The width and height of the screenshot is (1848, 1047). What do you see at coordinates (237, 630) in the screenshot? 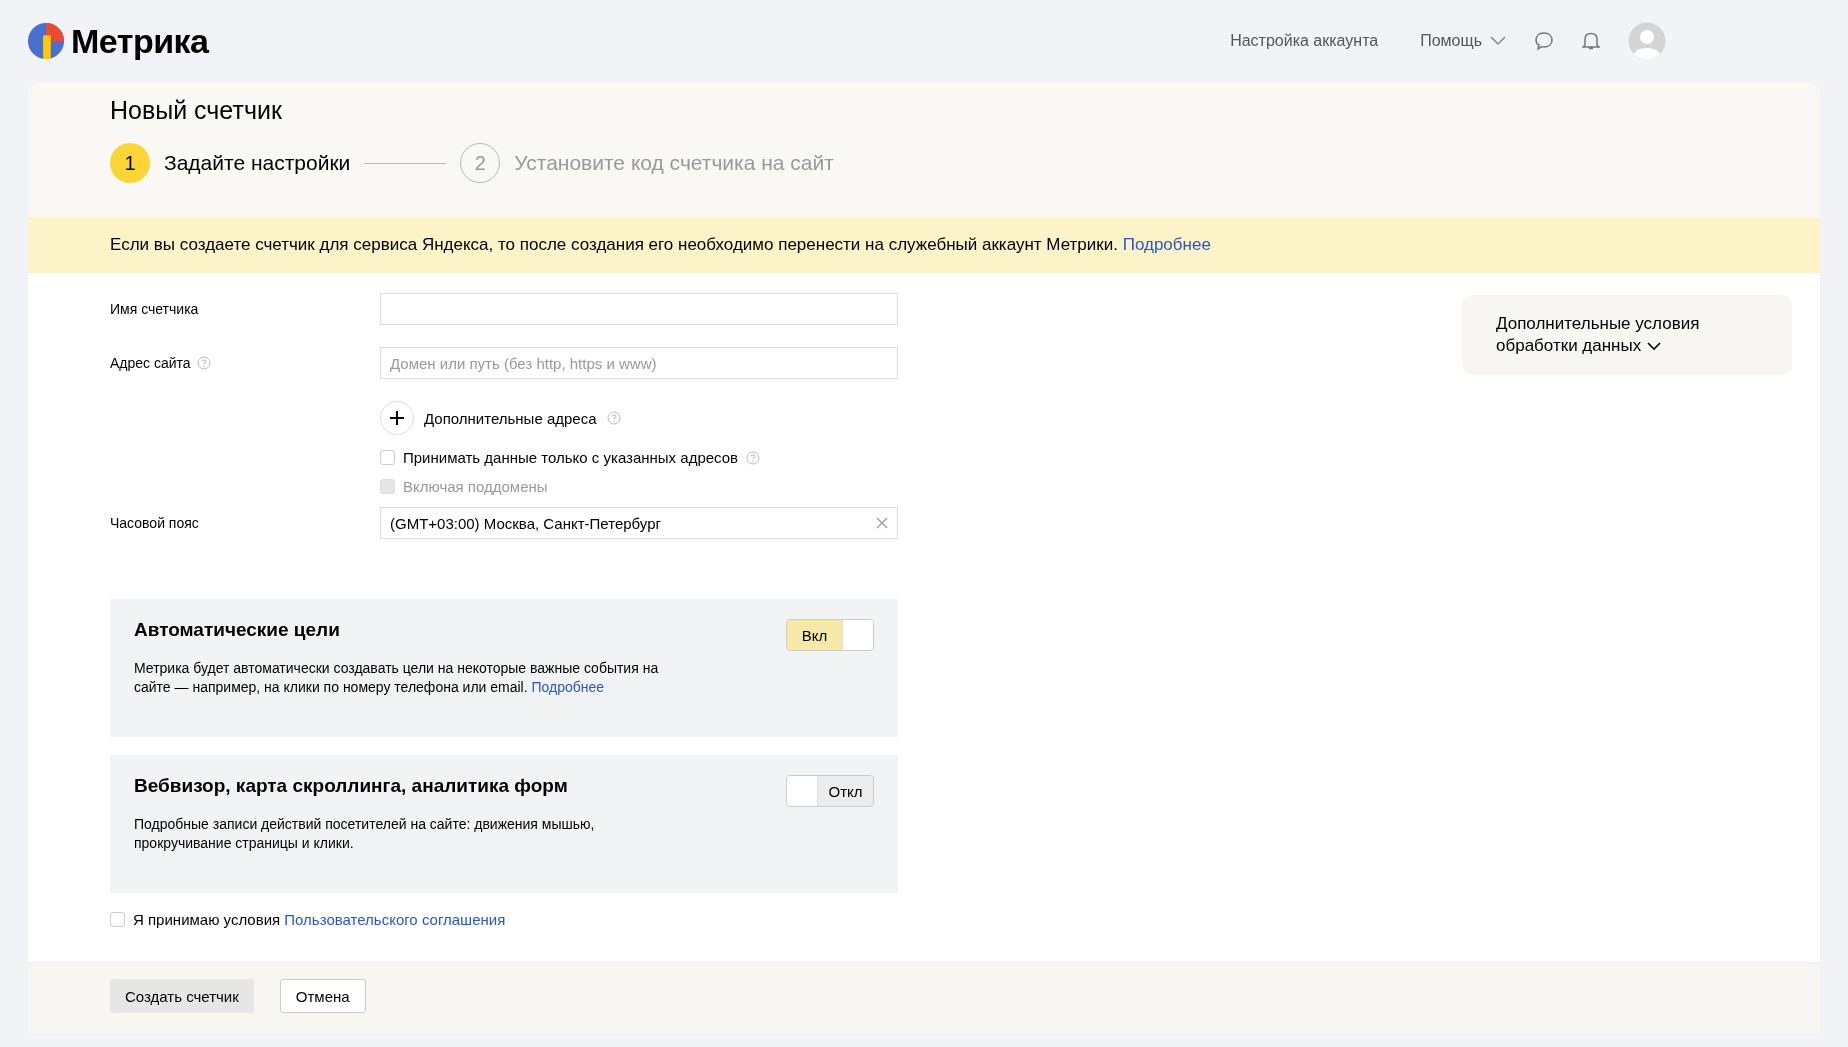
I see `panel-title: Автоматические цели` at bounding box center [237, 630].